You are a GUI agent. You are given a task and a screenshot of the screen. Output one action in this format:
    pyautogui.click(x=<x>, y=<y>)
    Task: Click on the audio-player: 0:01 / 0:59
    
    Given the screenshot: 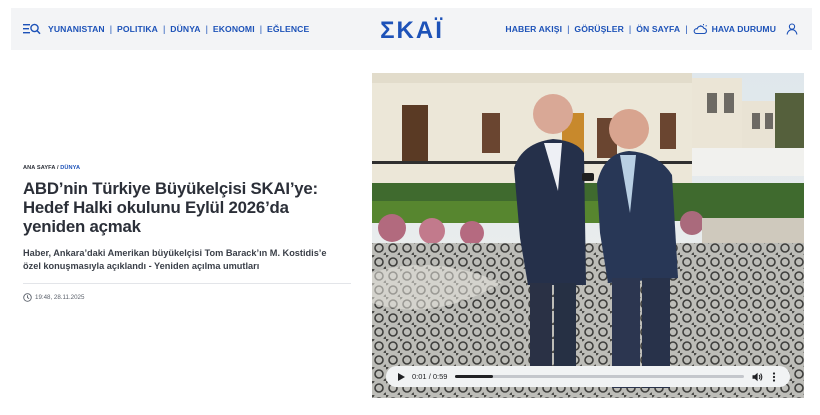 What is the action you would take?
    pyautogui.click(x=588, y=376)
    